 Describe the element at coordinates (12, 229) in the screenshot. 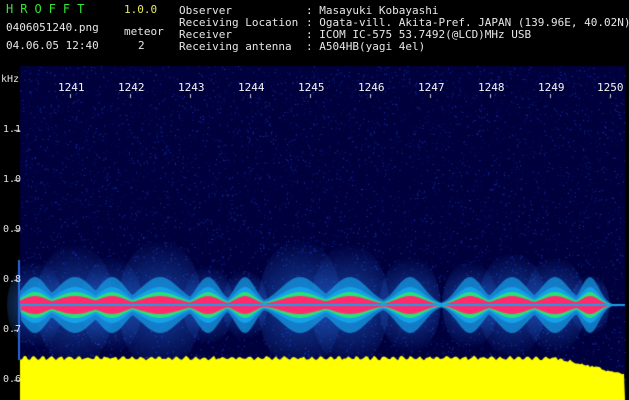

I see `freq-tick-label: 0.9` at that location.